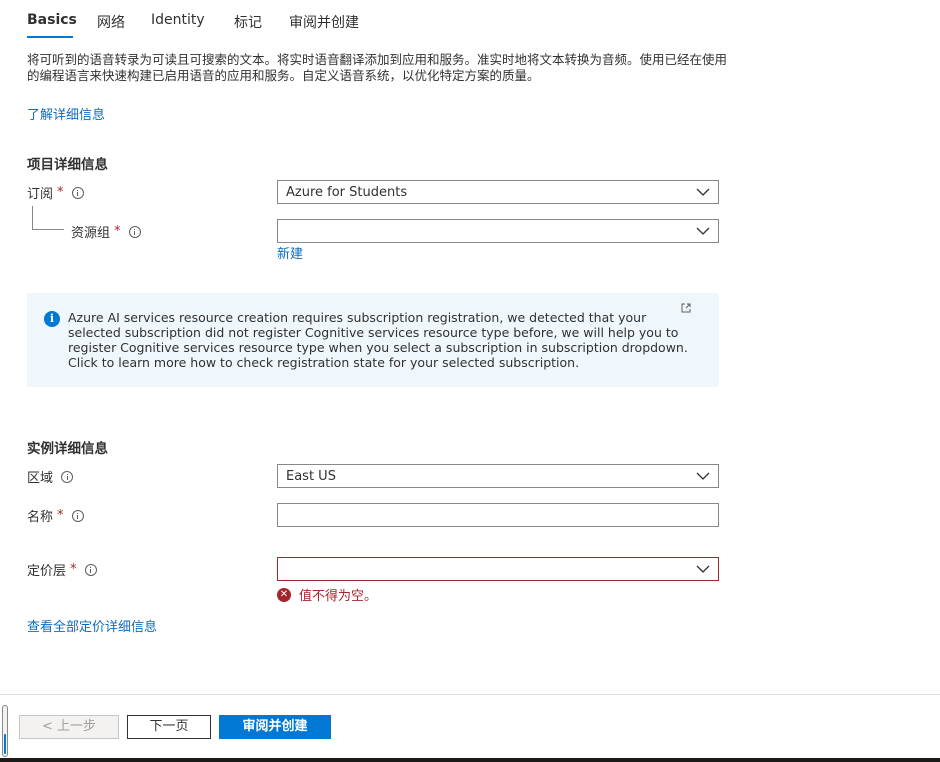 The width and height of the screenshot is (940, 762). Describe the element at coordinates (498, 569) in the screenshot. I see `pricing-tier-dropdown` at that location.